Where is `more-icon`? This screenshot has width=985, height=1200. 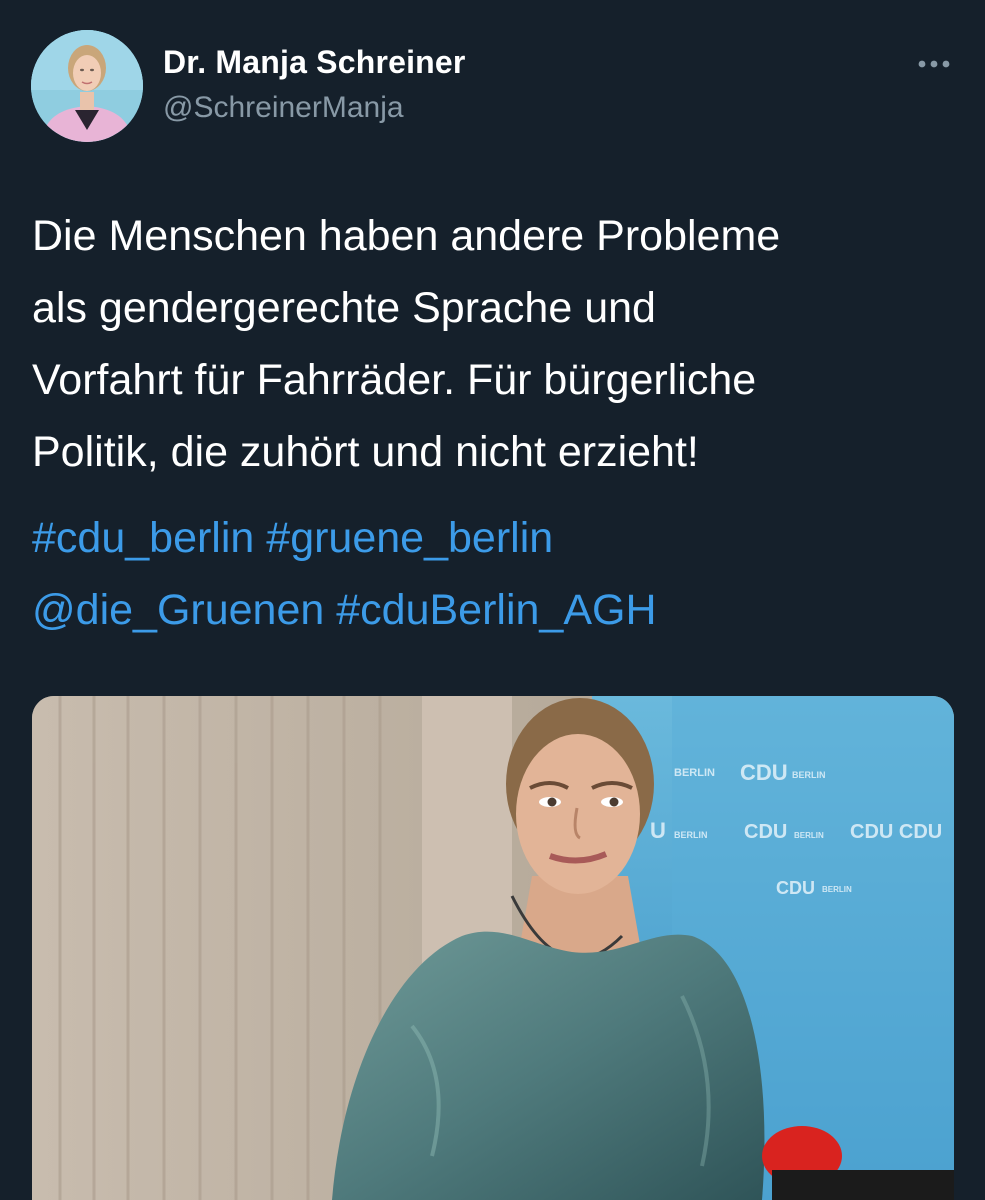
more-icon is located at coordinates (934, 64).